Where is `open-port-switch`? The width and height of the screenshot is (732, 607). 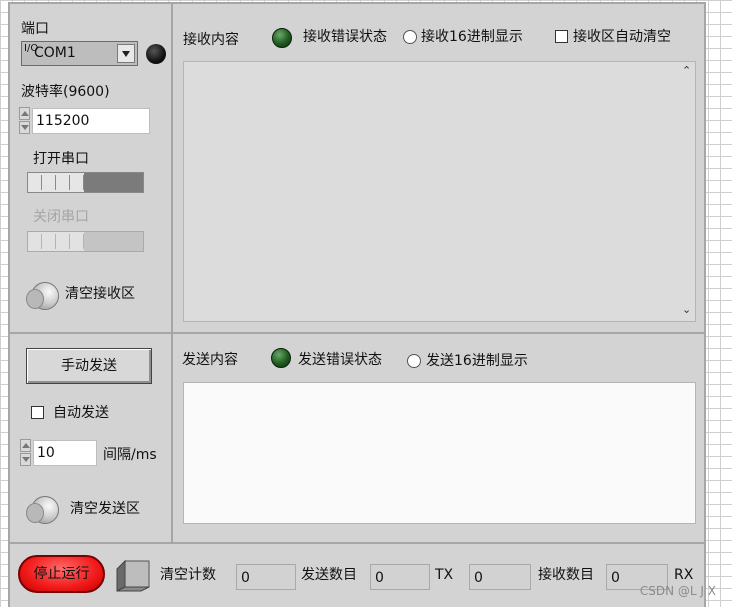 open-port-switch is located at coordinates (85, 182).